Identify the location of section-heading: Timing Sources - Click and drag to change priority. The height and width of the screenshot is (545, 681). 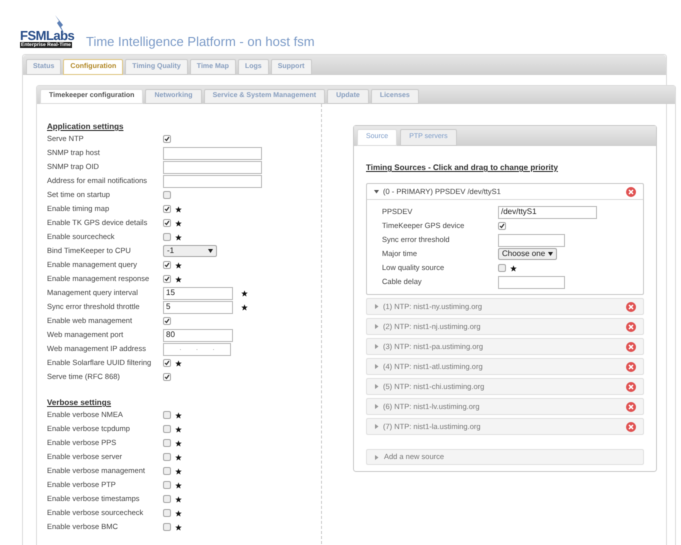
(462, 168).